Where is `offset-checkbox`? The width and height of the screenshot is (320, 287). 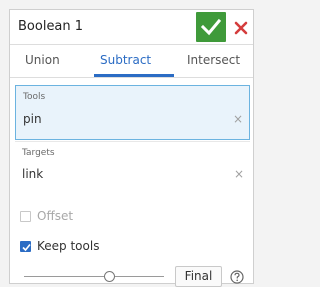 offset-checkbox is located at coordinates (25, 216).